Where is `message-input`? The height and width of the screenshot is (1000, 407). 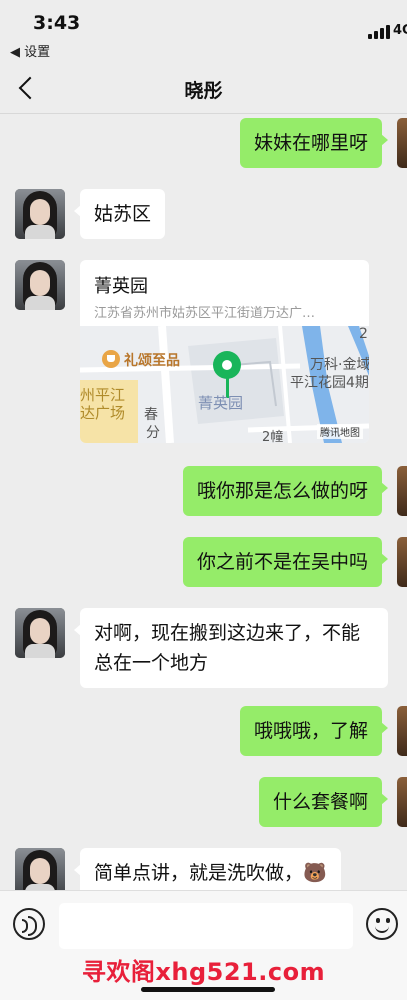
message-input is located at coordinates (206, 926).